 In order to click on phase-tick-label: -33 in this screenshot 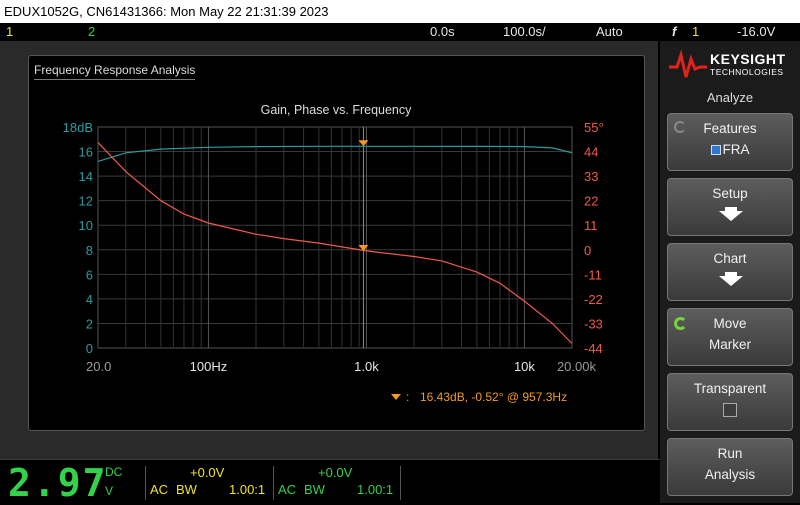, I will do `click(593, 323)`.